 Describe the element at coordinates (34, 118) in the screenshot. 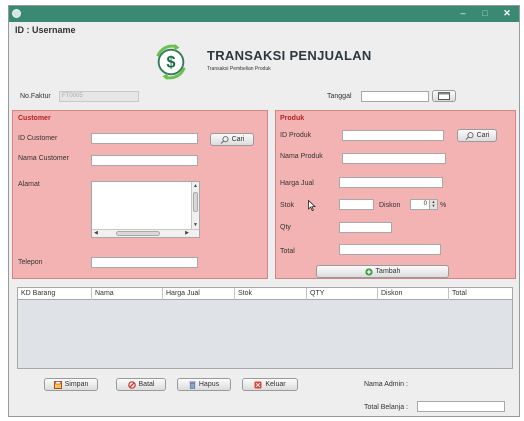

I see `customer-panel-title: Customer` at that location.